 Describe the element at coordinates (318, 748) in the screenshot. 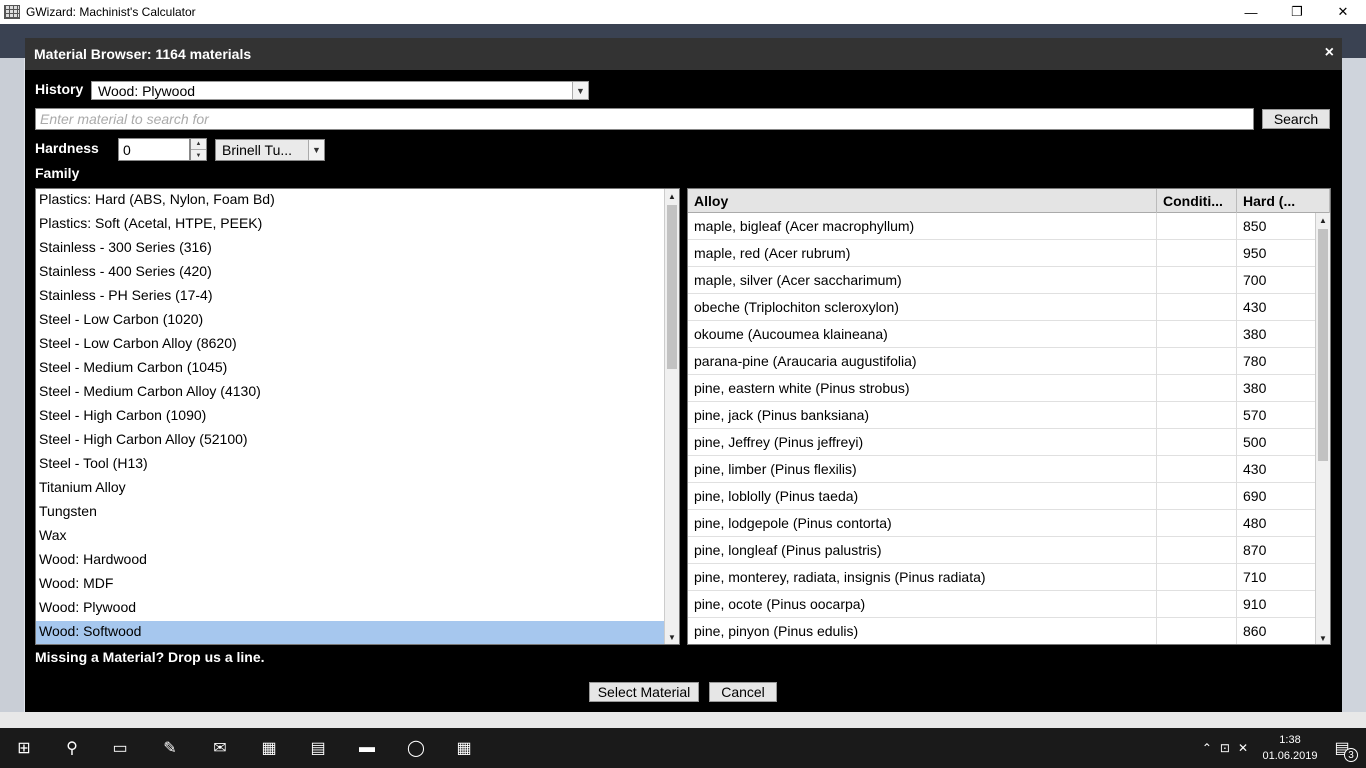

I see `computer-app-icon: ▤` at that location.